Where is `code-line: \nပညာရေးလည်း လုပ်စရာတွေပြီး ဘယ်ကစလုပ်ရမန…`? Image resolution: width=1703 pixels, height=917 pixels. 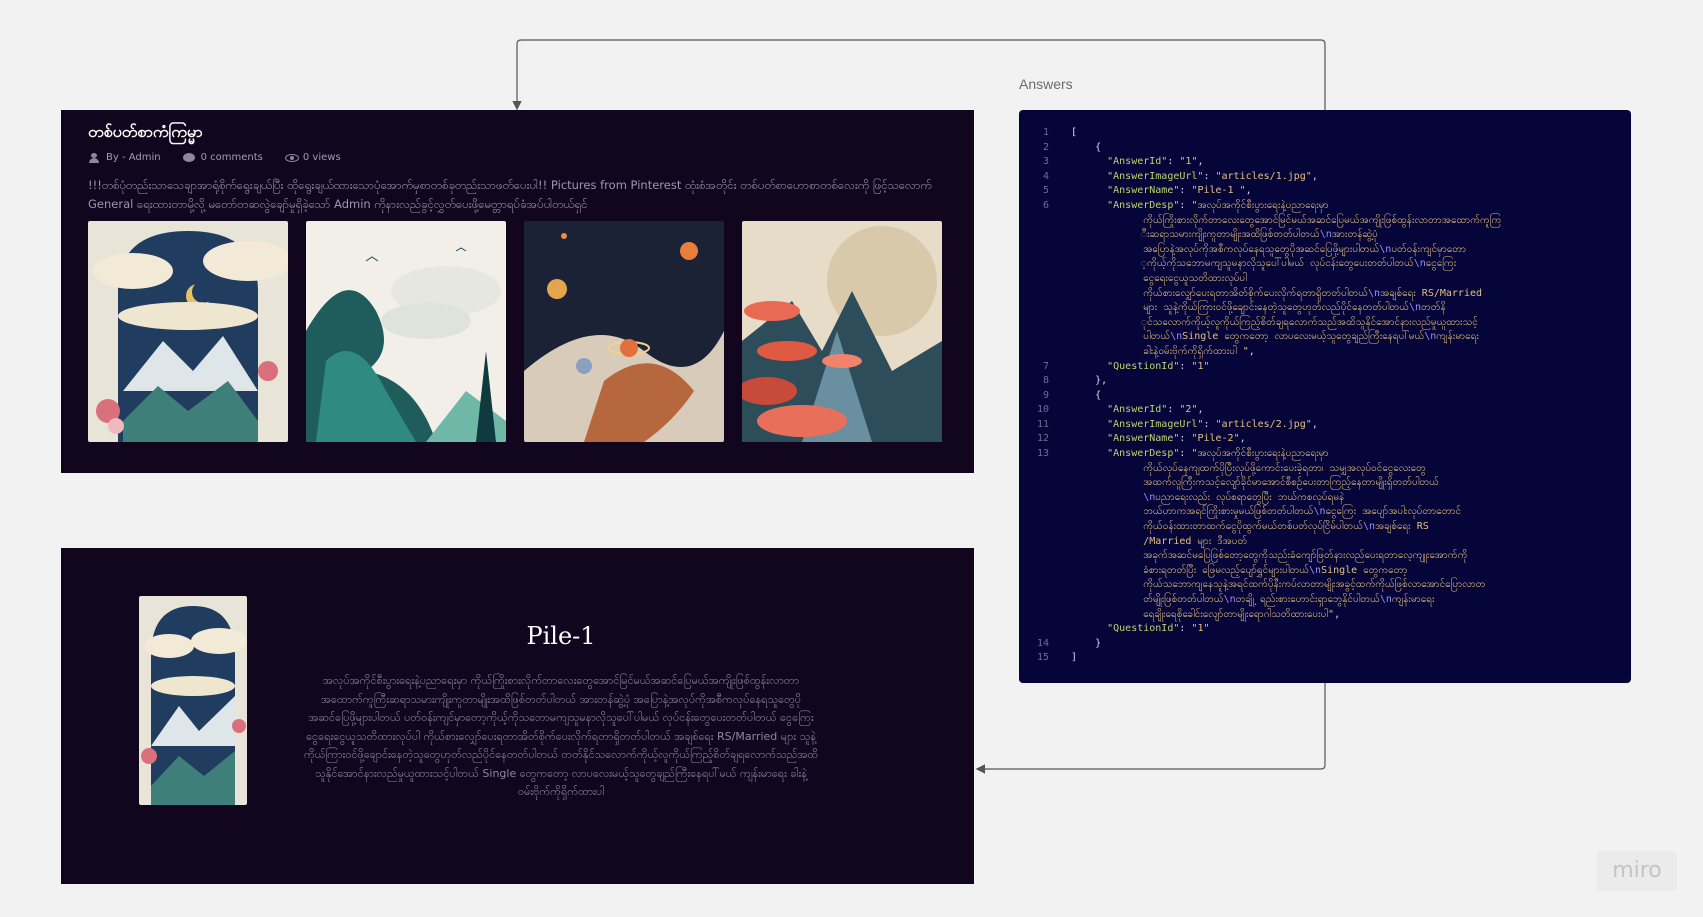 code-line: \nပညာရေးလည်း လုပ်စရာတွေပြီး ဘယ်ကစလုပ်ရမန… is located at coordinates (1260, 498).